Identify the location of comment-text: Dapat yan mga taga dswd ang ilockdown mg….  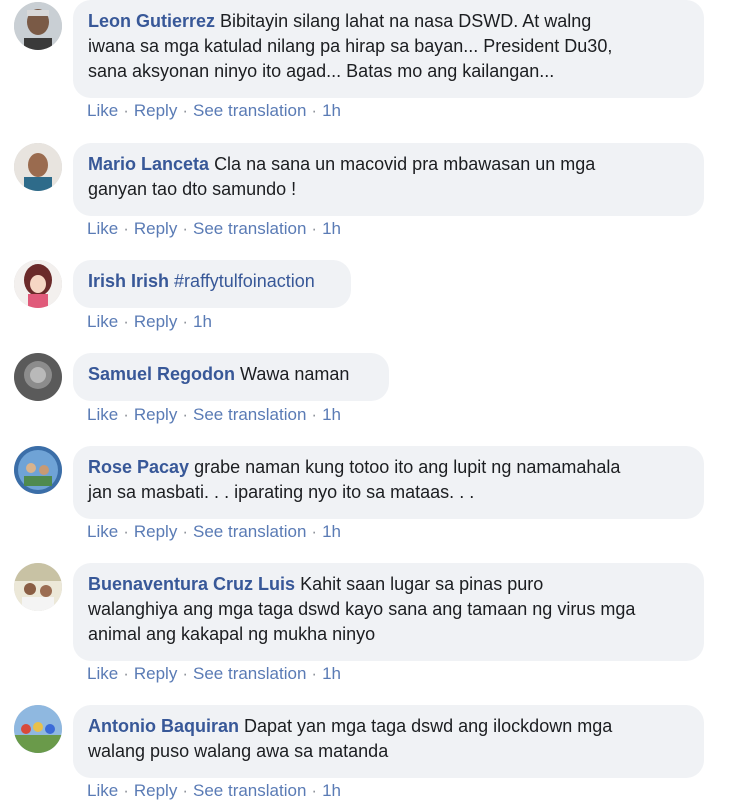
(428, 726).